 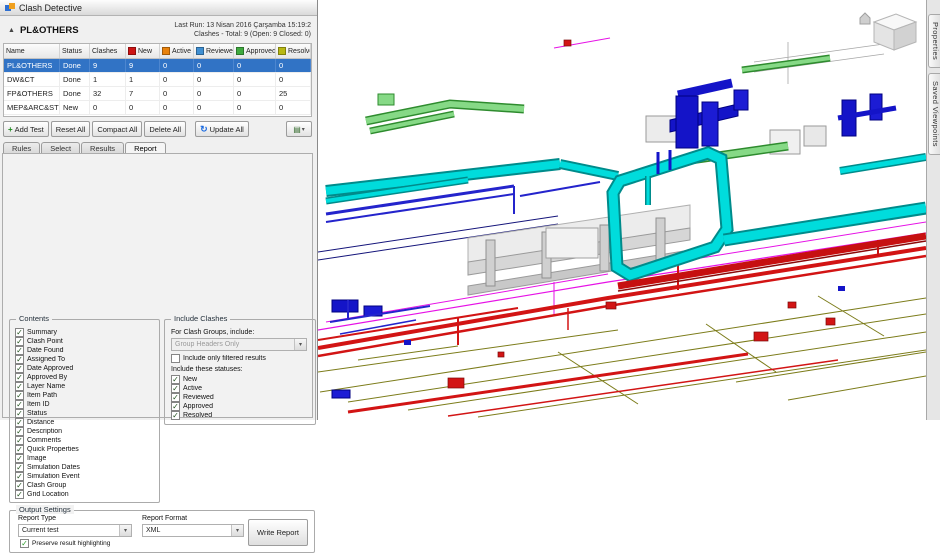 I want to click on report-menu-icon: ▤, so click(x=297, y=129).